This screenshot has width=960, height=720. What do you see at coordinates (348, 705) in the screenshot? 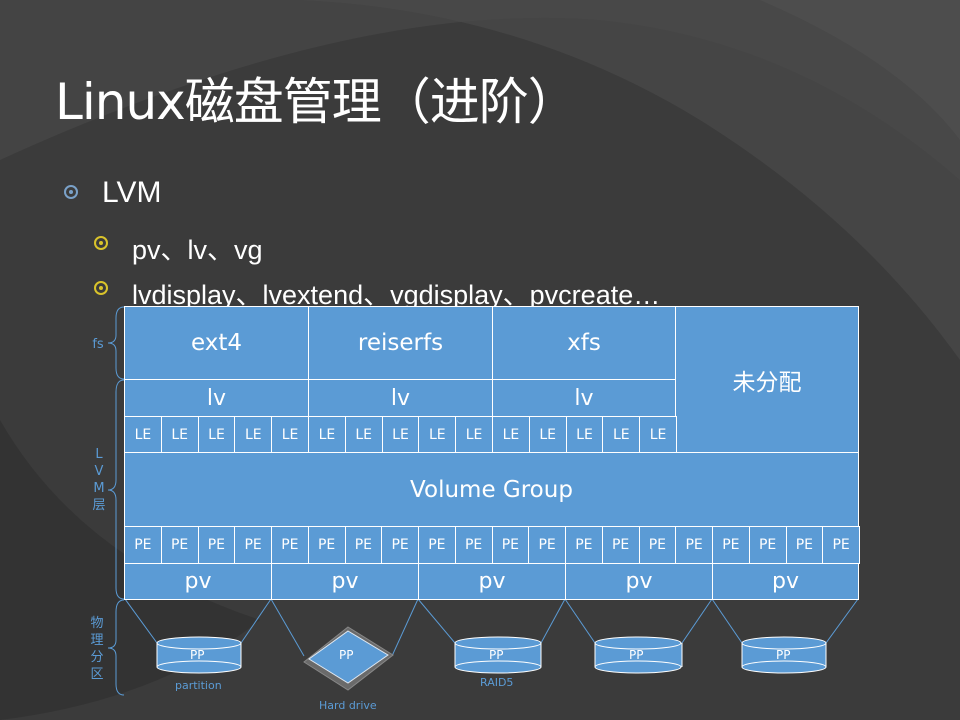
I see `hard-drive-label: Hard drive` at bounding box center [348, 705].